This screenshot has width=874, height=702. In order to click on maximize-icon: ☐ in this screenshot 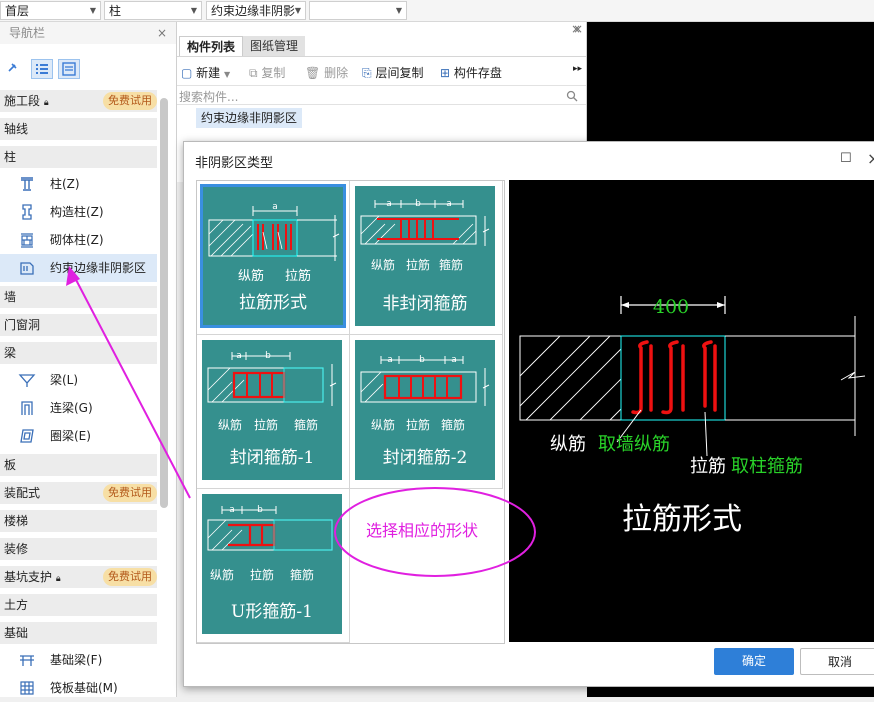, I will do `click(846, 158)`.